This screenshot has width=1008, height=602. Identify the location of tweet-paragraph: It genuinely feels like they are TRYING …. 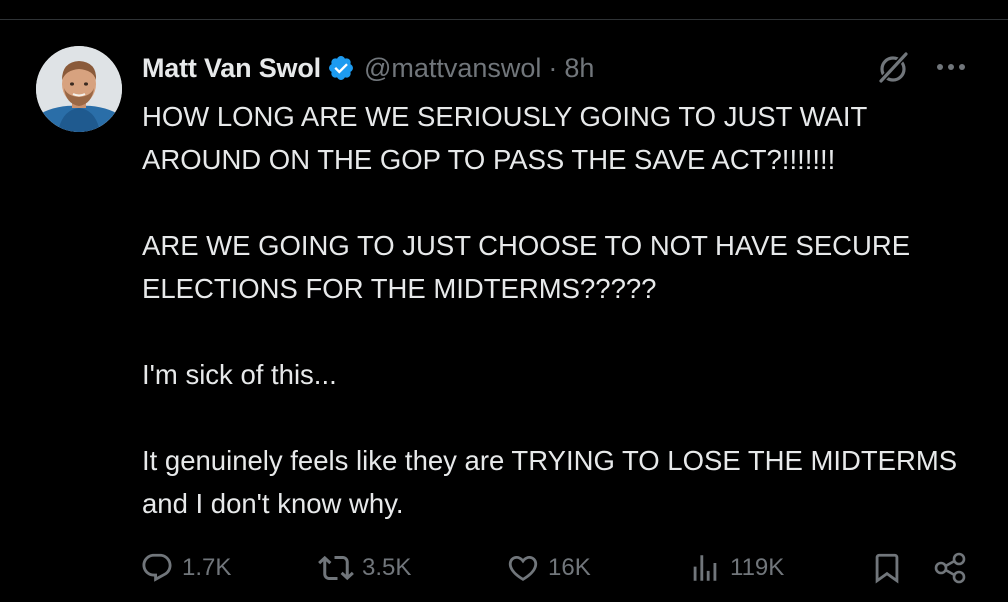
(550, 482).